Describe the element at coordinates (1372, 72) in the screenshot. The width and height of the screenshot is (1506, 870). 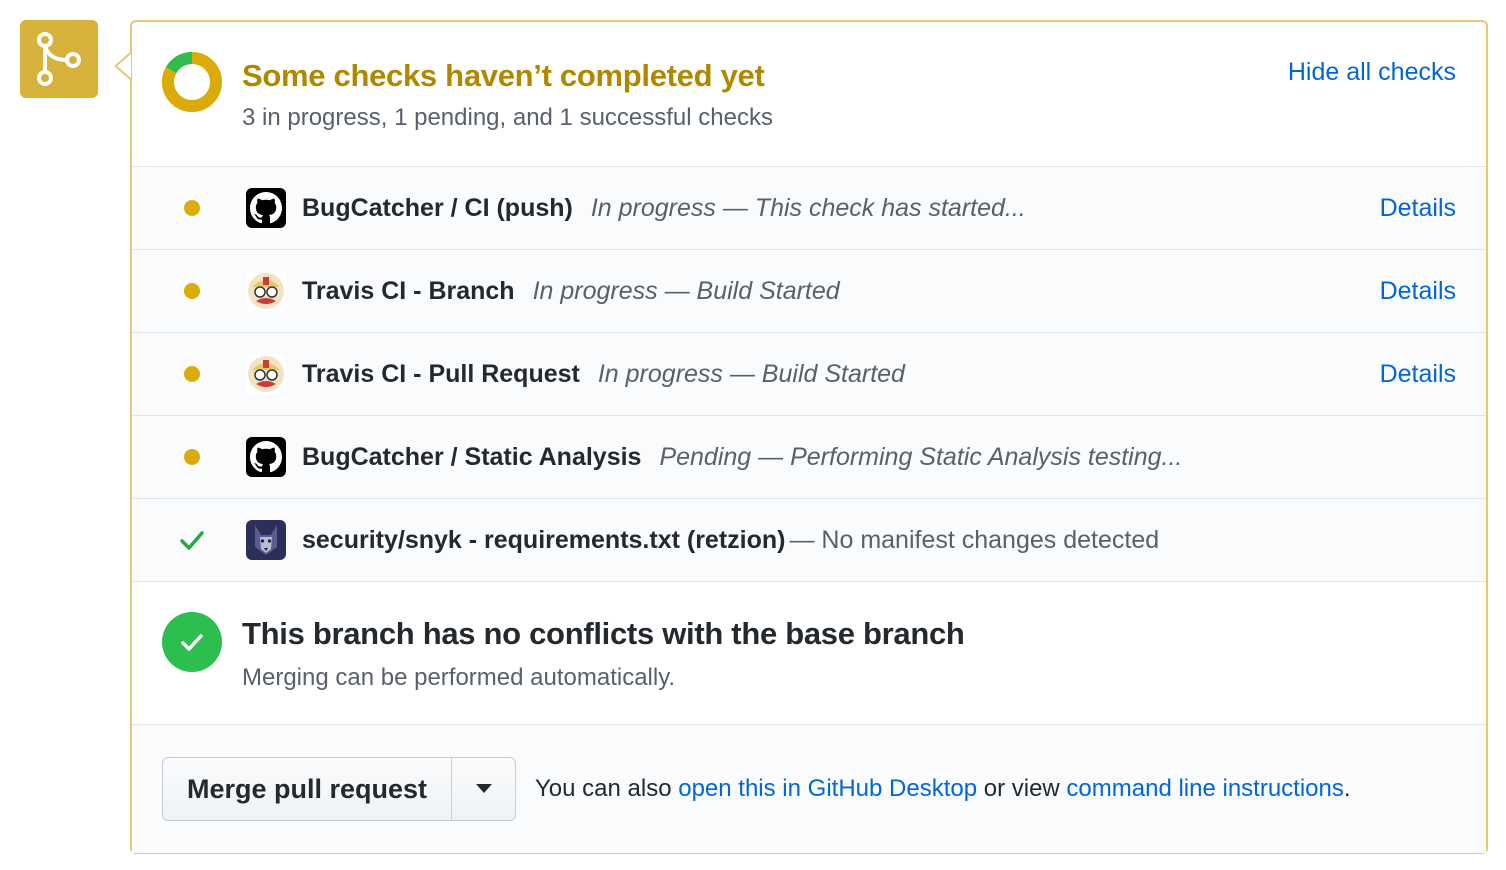
I see `hide-all-checks-link: Hide all checks` at that location.